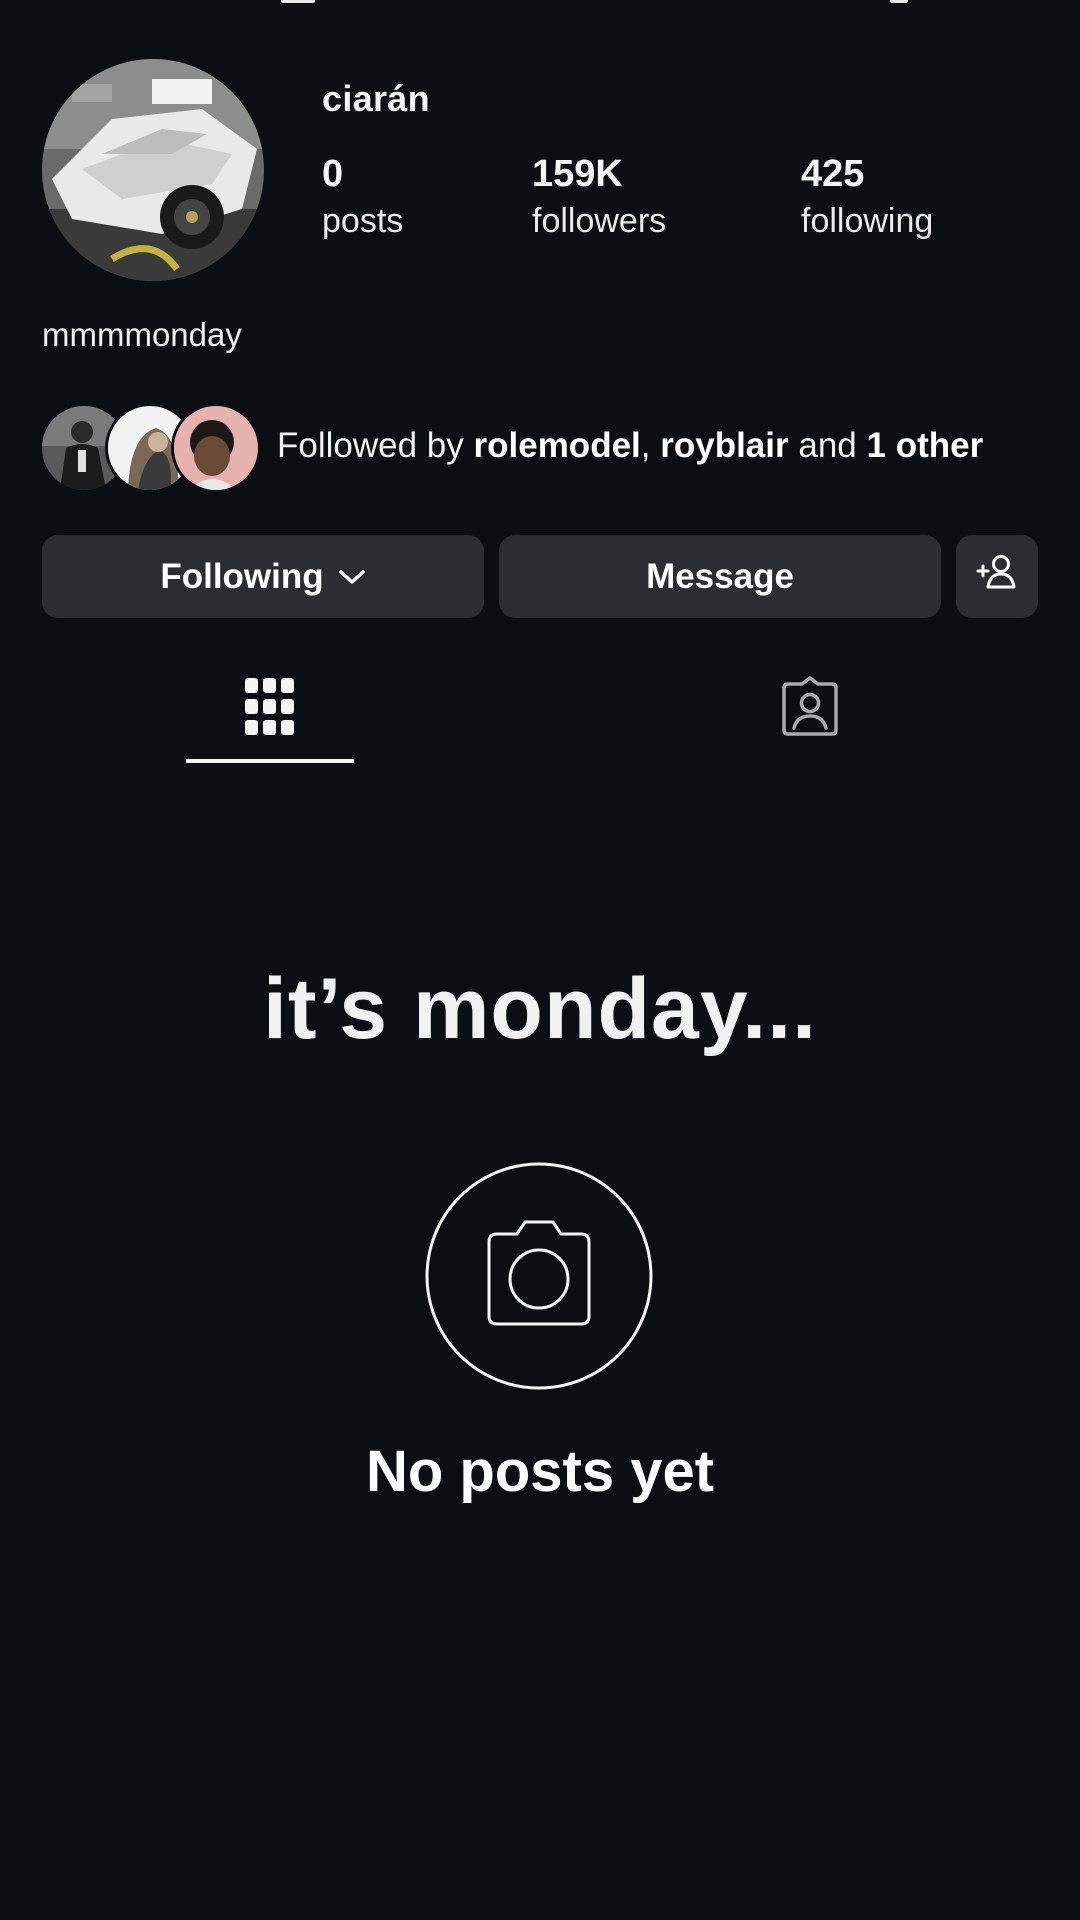  Describe the element at coordinates (599, 221) in the screenshot. I see `stat-followers-label: followers` at that location.